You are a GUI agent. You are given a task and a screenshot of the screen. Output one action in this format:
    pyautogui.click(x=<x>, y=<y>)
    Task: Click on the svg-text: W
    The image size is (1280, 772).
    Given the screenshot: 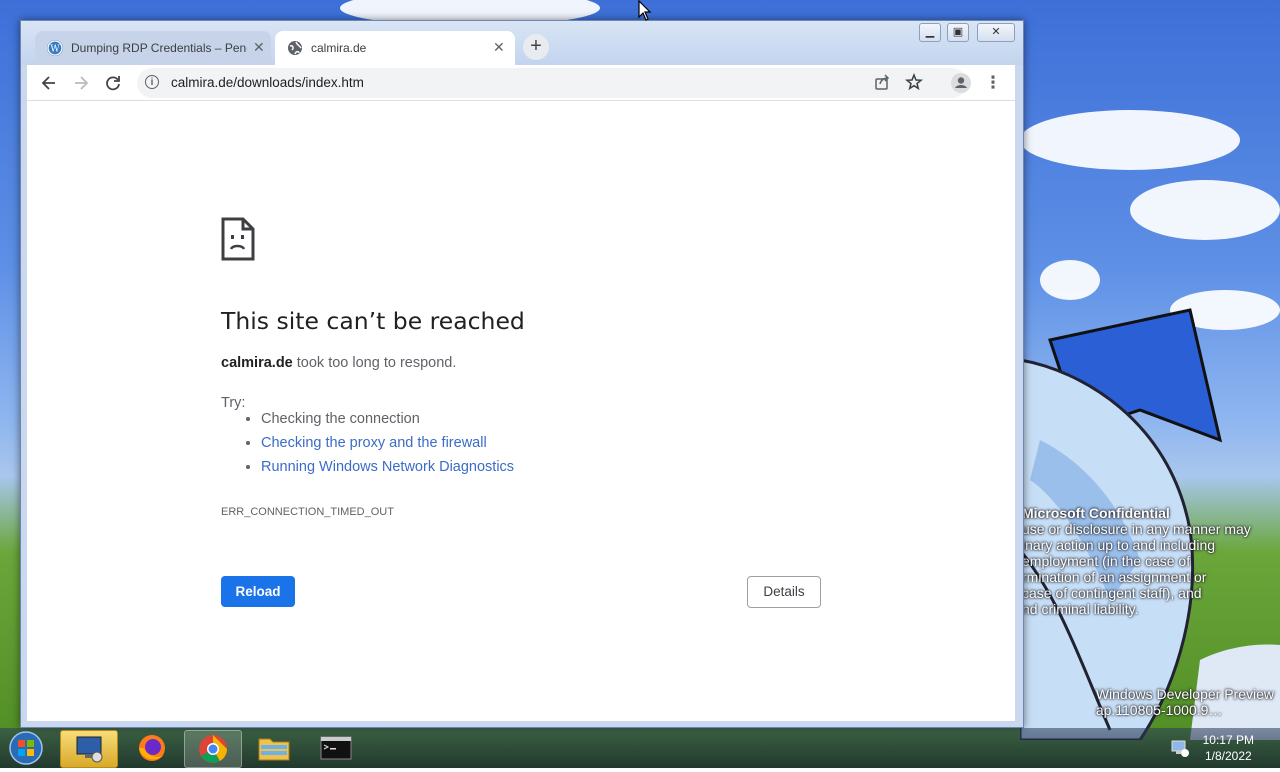 What is the action you would take?
    pyautogui.click(x=55, y=50)
    